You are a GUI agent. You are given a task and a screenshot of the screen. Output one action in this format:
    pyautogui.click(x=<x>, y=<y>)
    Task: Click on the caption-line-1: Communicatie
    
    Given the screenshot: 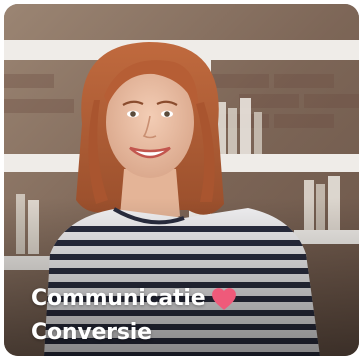 What is the action you would take?
    pyautogui.click(x=134, y=299)
    